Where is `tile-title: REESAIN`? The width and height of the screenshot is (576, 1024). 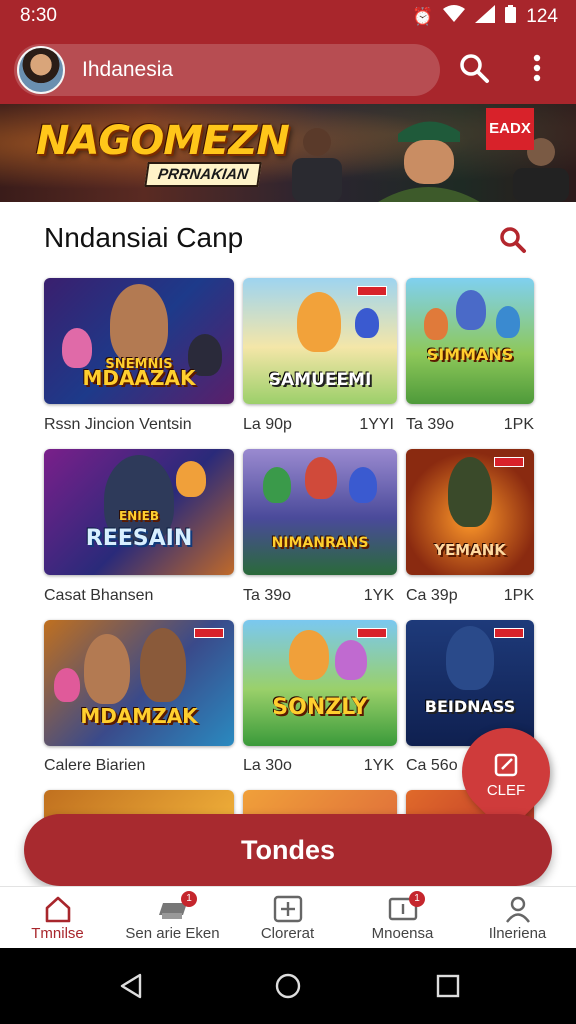
tile-title: REESAIN is located at coordinates (139, 538).